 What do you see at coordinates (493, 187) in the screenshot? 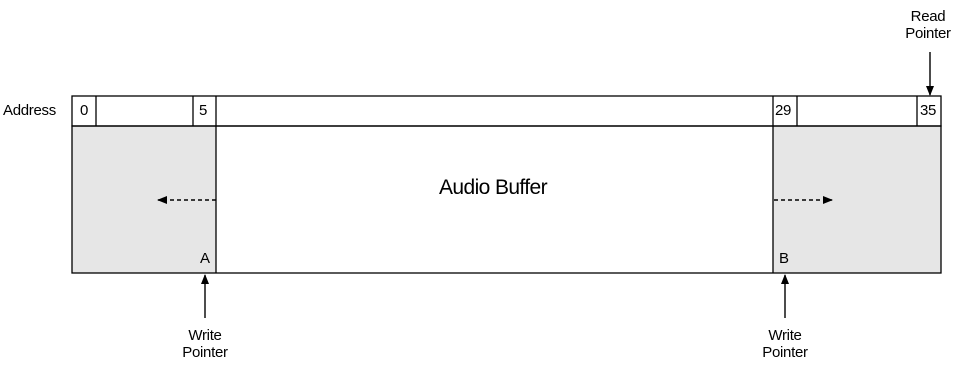
I see `audio-buffer-label: Audio Buffer` at bounding box center [493, 187].